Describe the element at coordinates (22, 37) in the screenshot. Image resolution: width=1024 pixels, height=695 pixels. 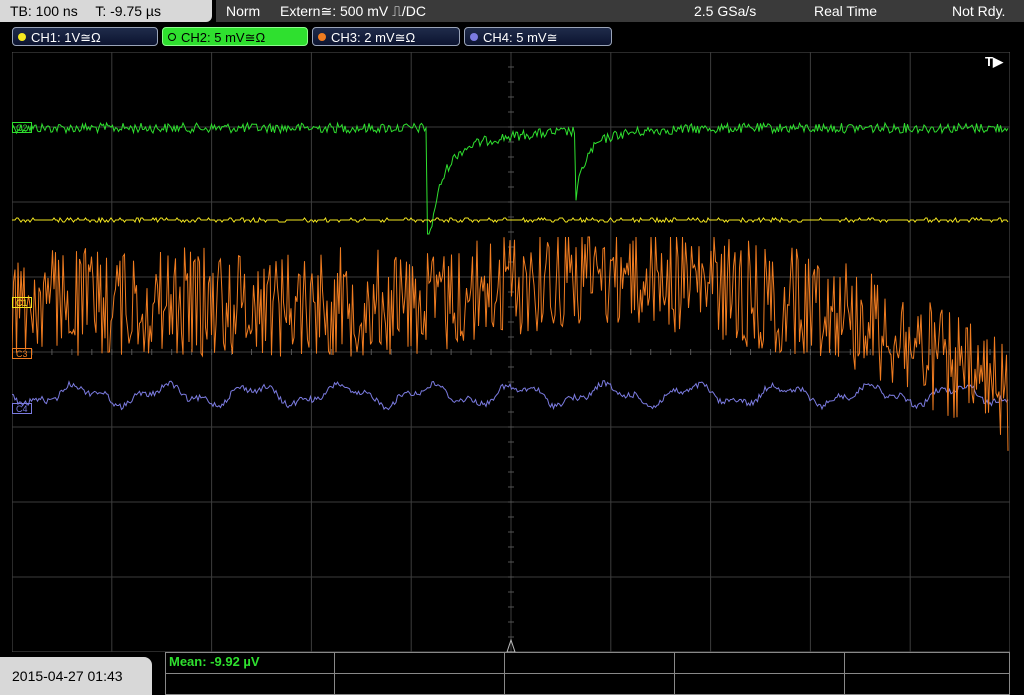
I see `ch1-dot-icon` at that location.